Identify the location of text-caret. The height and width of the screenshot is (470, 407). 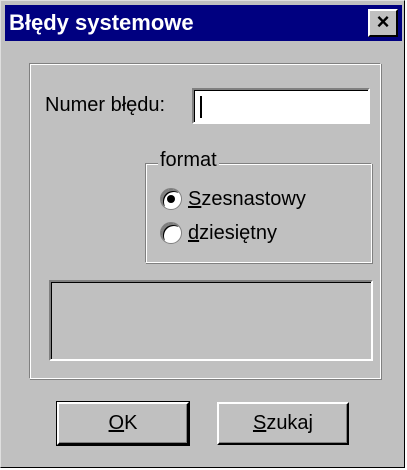
(201, 107).